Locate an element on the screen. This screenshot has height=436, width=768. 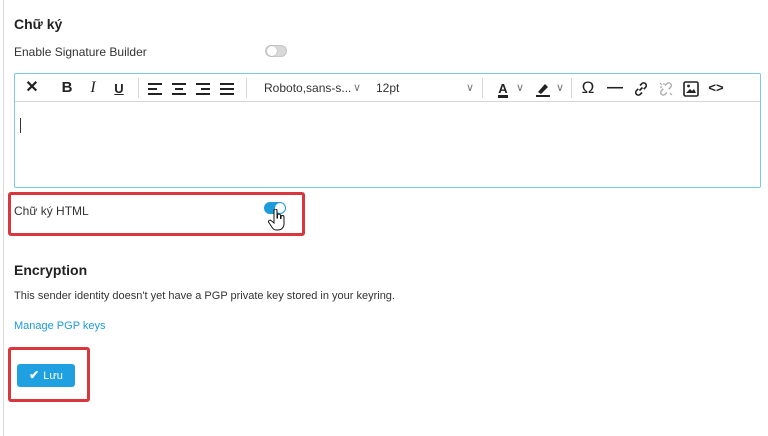
left-border is located at coordinates (3, 218).